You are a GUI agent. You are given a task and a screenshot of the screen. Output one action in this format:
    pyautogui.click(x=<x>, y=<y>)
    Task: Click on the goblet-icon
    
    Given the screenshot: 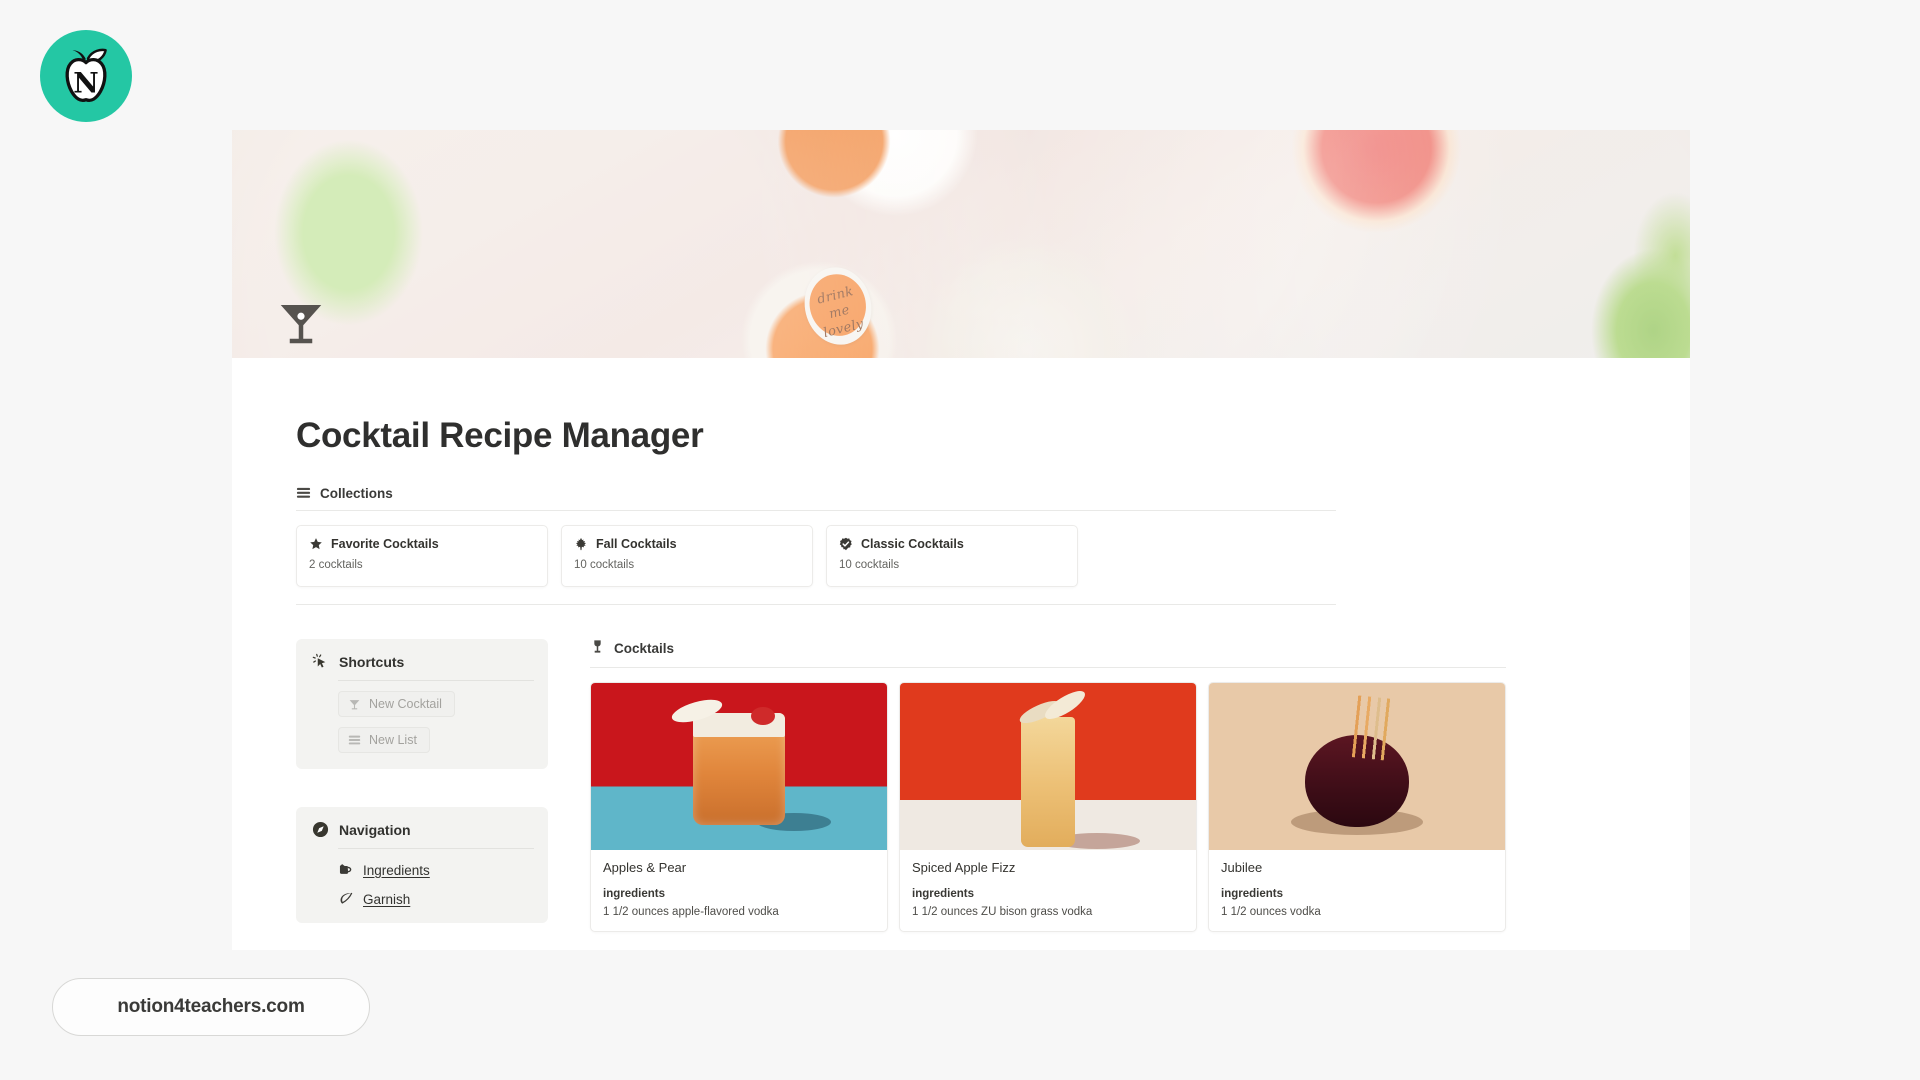 What is the action you would take?
    pyautogui.click(x=597, y=648)
    